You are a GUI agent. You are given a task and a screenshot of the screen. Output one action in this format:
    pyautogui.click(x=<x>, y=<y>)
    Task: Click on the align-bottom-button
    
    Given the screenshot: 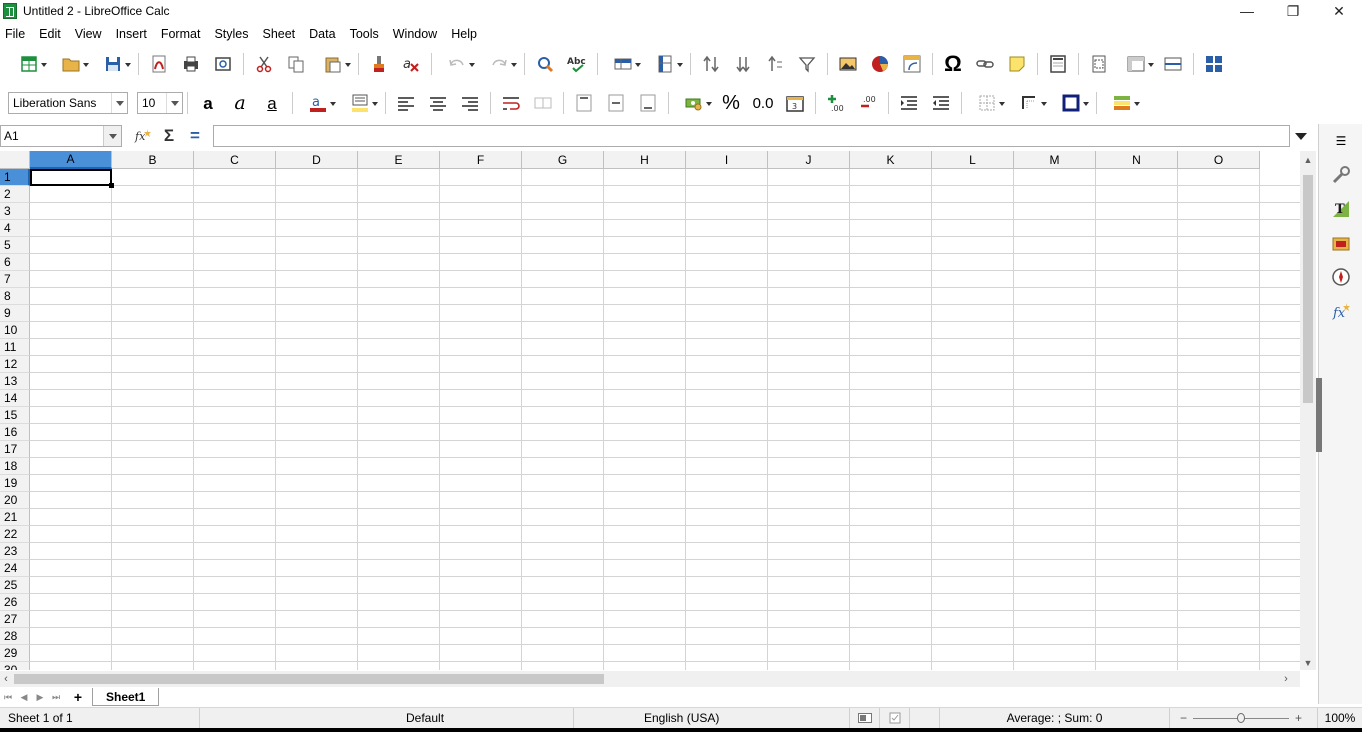 What is the action you would take?
    pyautogui.click(x=648, y=103)
    